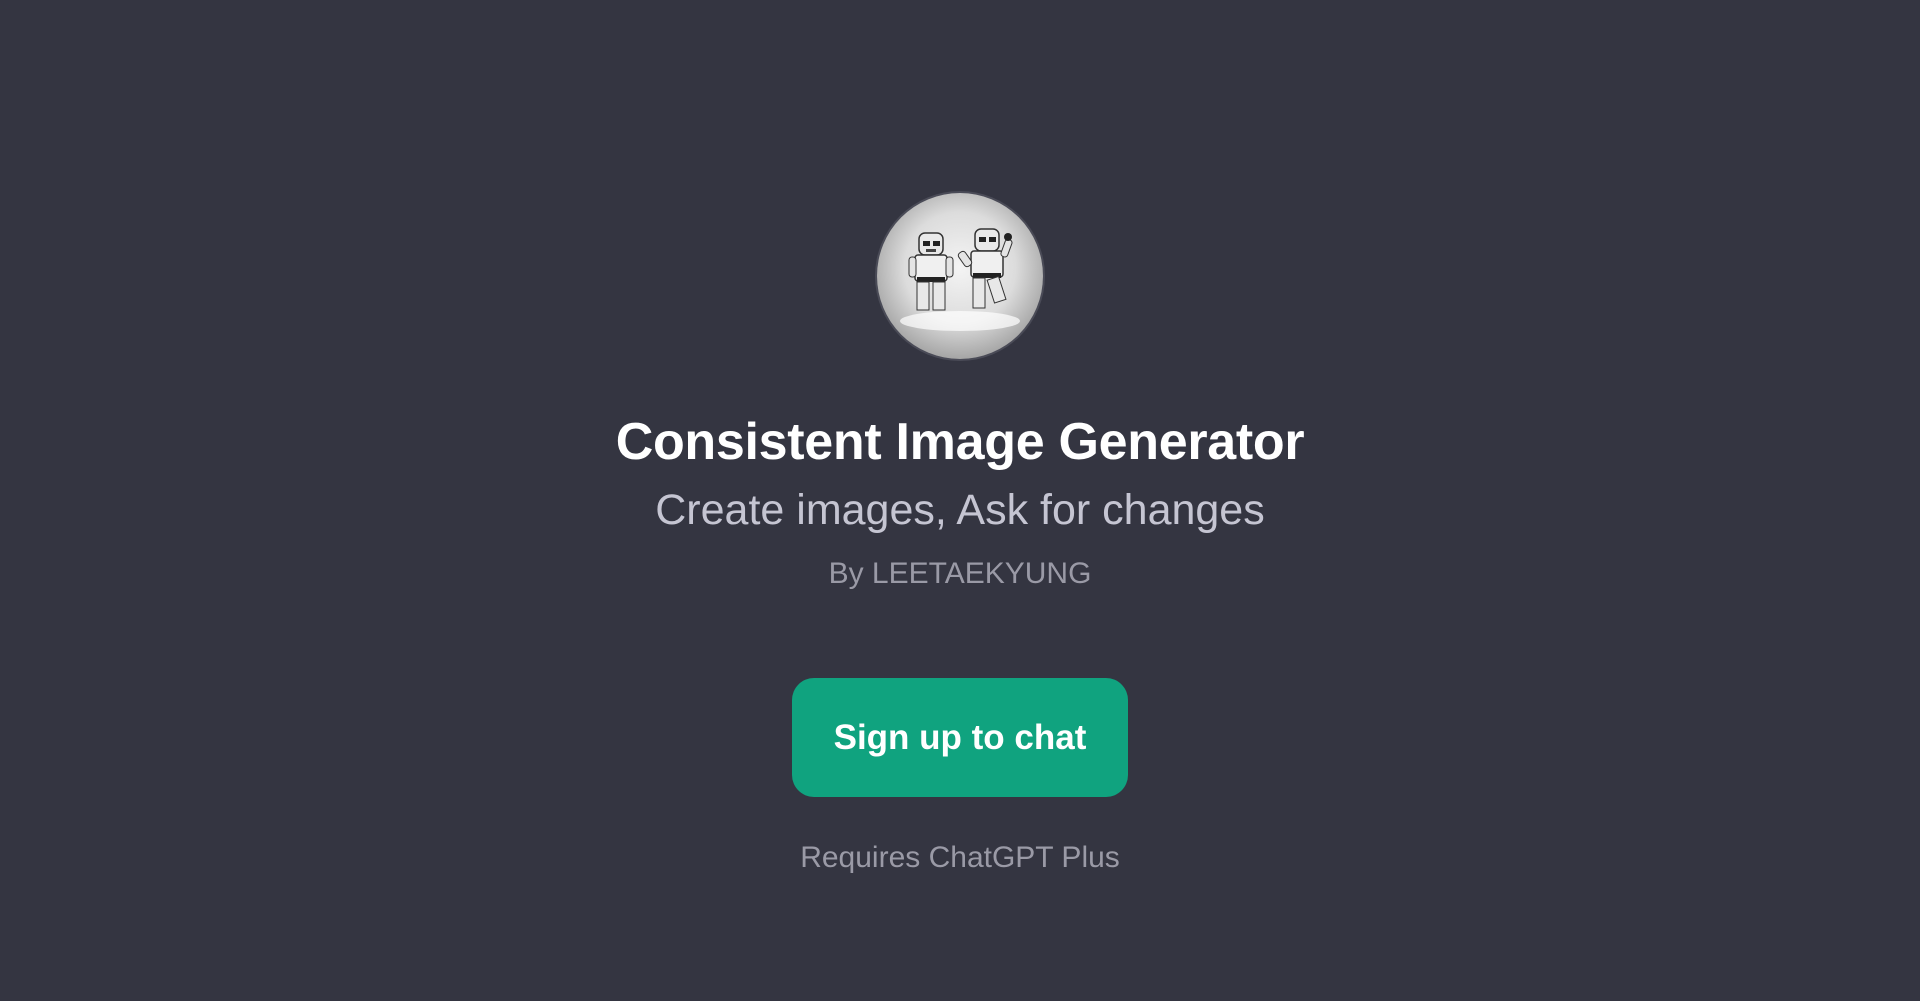 This screenshot has height=1001, width=1920. What do you see at coordinates (960, 737) in the screenshot?
I see `sign-up-to-chat-button: Sign up to chat` at bounding box center [960, 737].